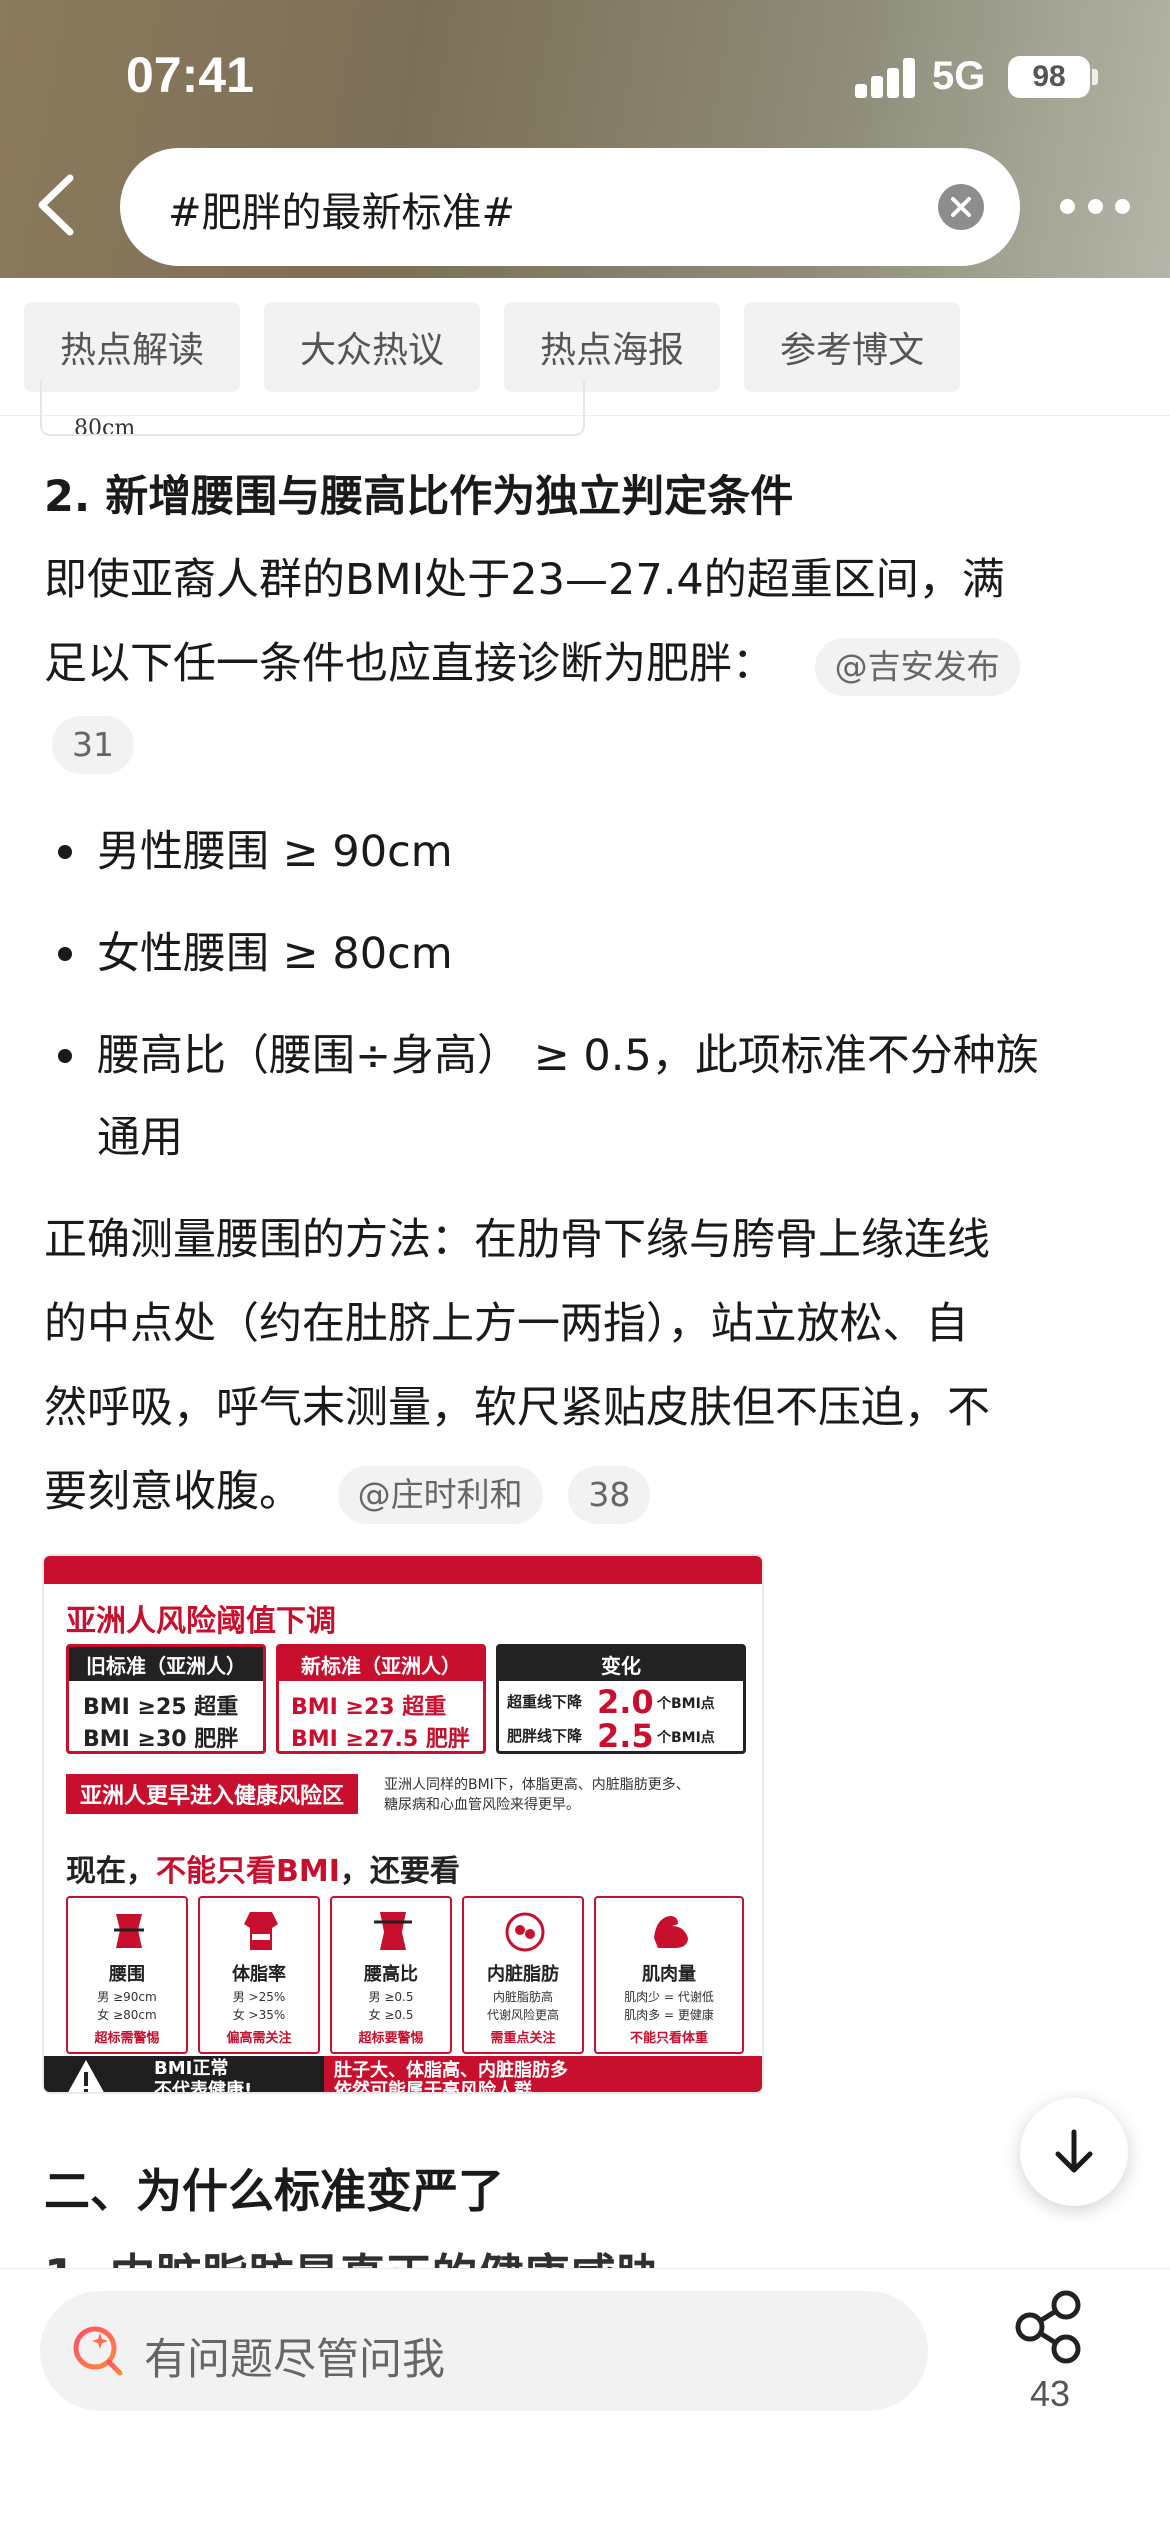 This screenshot has height=2532, width=1170. What do you see at coordinates (625, 1702) in the screenshot?
I see `change-value: 2.0` at bounding box center [625, 1702].